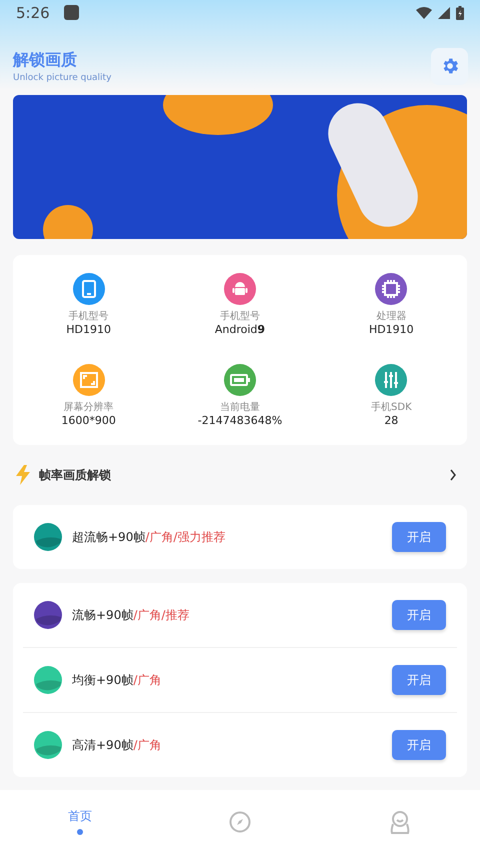  What do you see at coordinates (80, 816) in the screenshot?
I see `home-tab: 首页` at bounding box center [80, 816].